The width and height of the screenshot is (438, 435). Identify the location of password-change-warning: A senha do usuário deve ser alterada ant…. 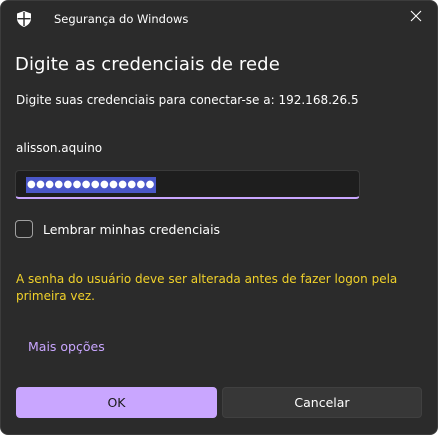
(207, 287).